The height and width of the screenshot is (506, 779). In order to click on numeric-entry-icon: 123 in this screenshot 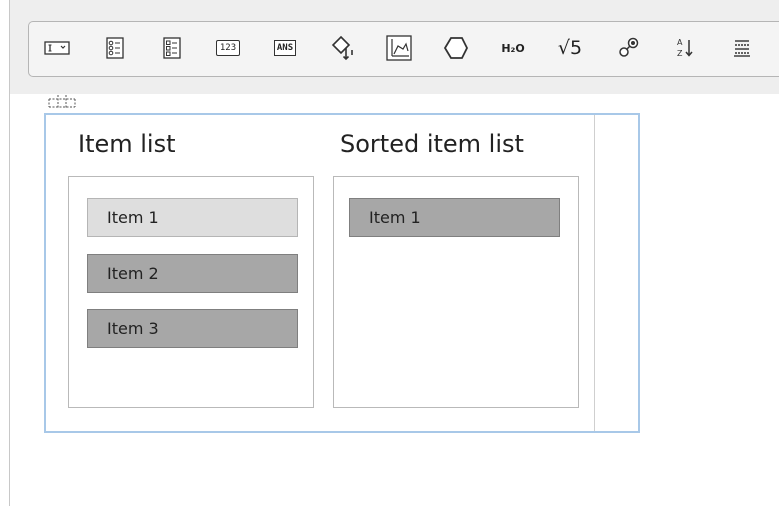, I will do `click(228, 48)`.